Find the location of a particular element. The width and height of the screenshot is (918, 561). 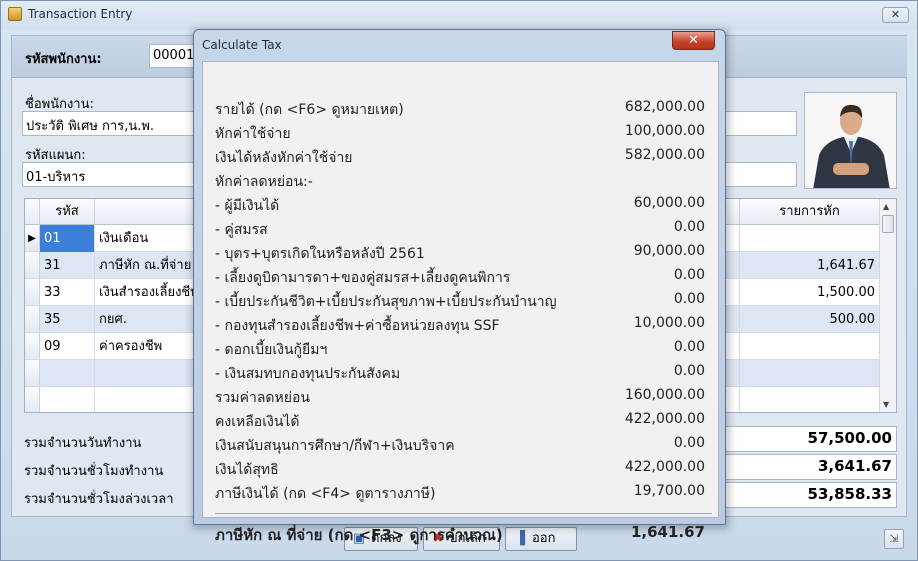

tax-row: - ผู้มีเงินได้ 60,000.00 is located at coordinates (463, 204).